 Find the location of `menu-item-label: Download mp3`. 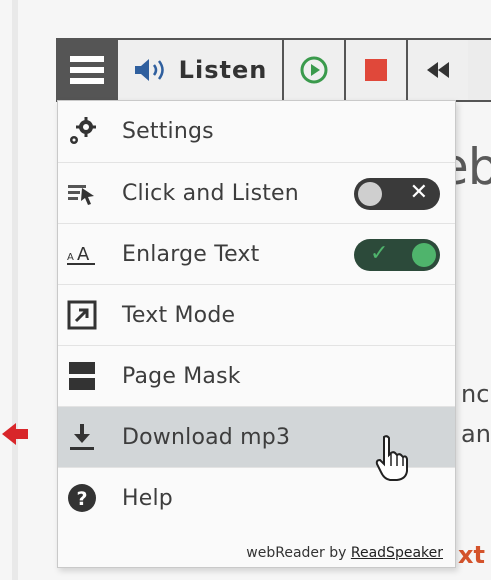

menu-item-label: Download mp3 is located at coordinates (206, 437).